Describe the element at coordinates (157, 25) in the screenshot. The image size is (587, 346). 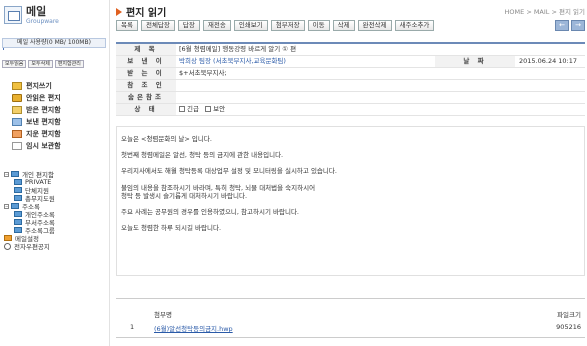
I see `toolbar-button: 전체답장` at that location.